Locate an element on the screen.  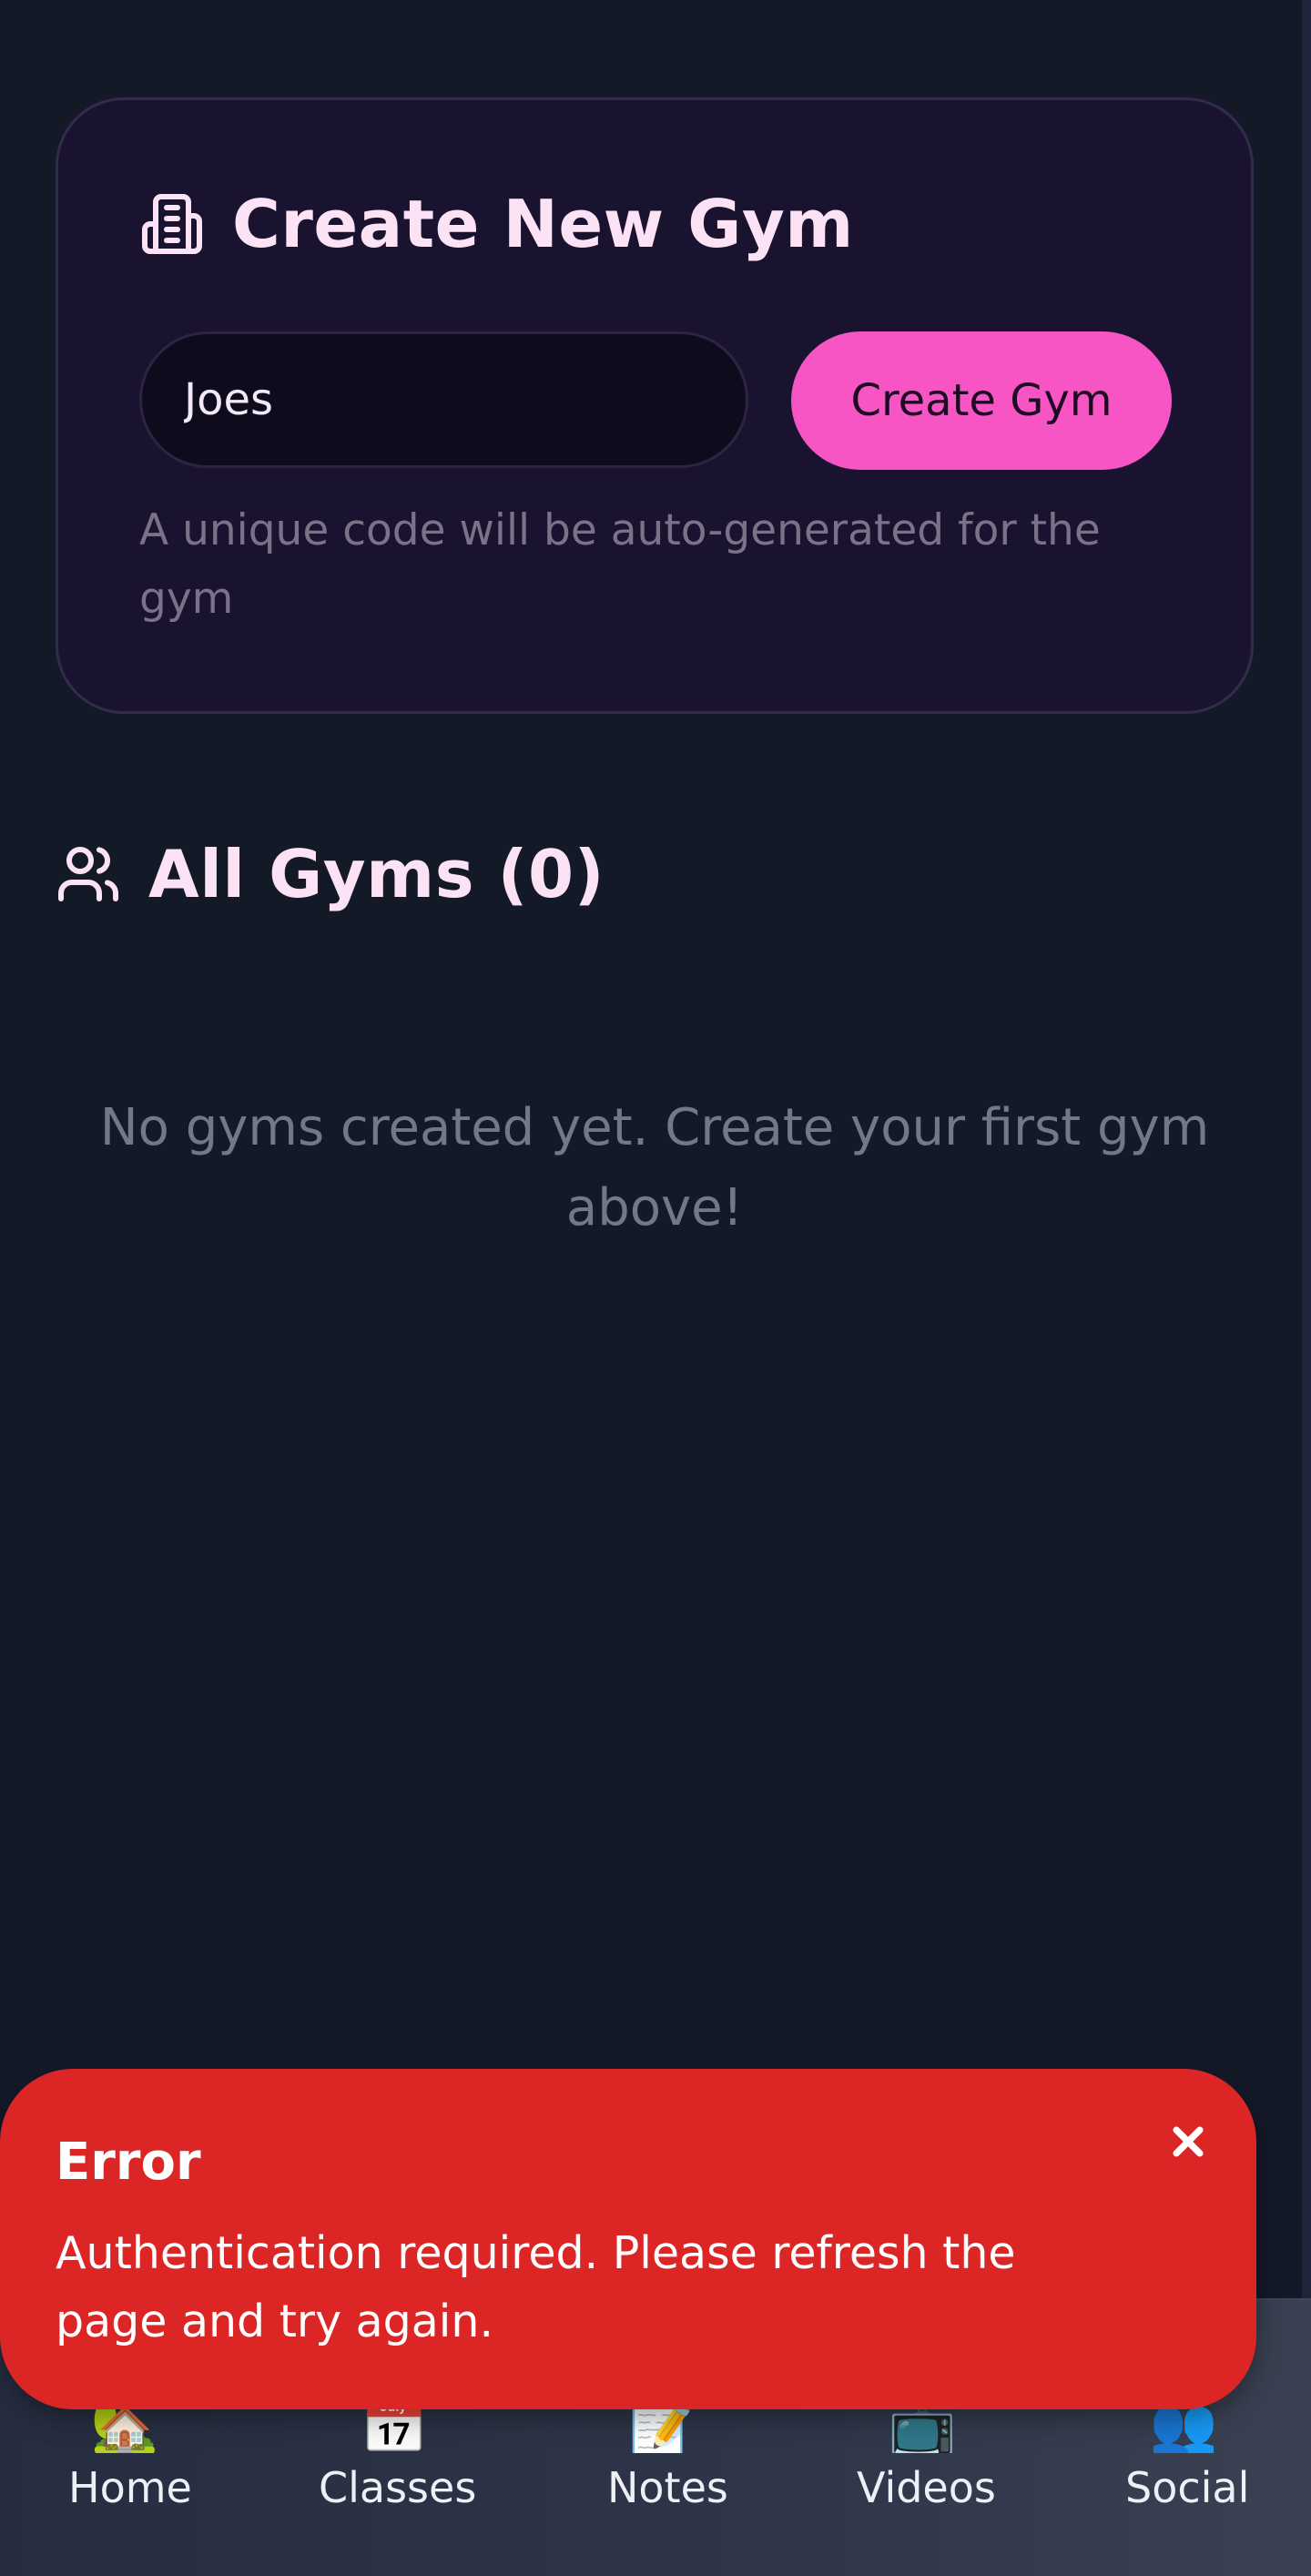
close-toast-button is located at coordinates (1188, 2141).